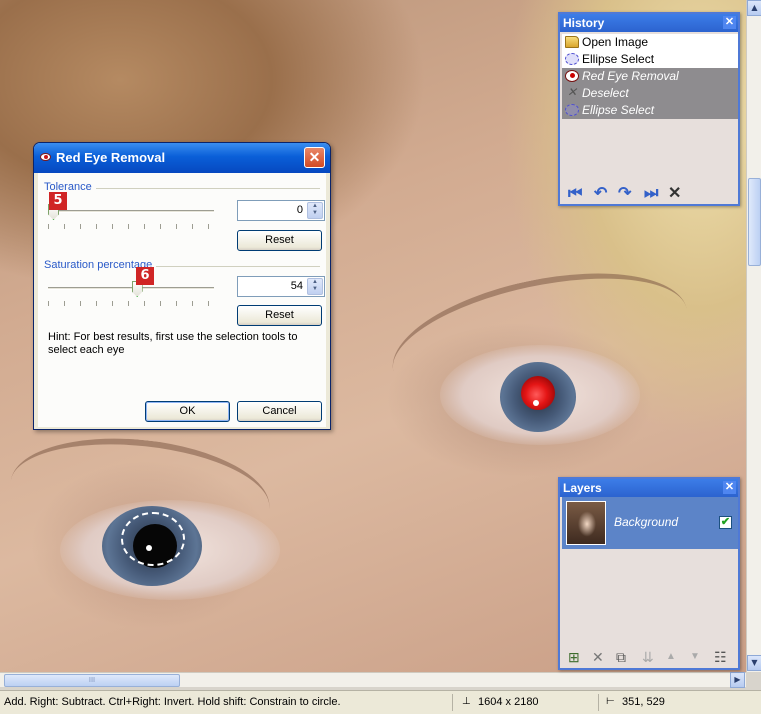 This screenshot has width=761, height=714. I want to click on history-item: Red Eye Removal, so click(650, 76).